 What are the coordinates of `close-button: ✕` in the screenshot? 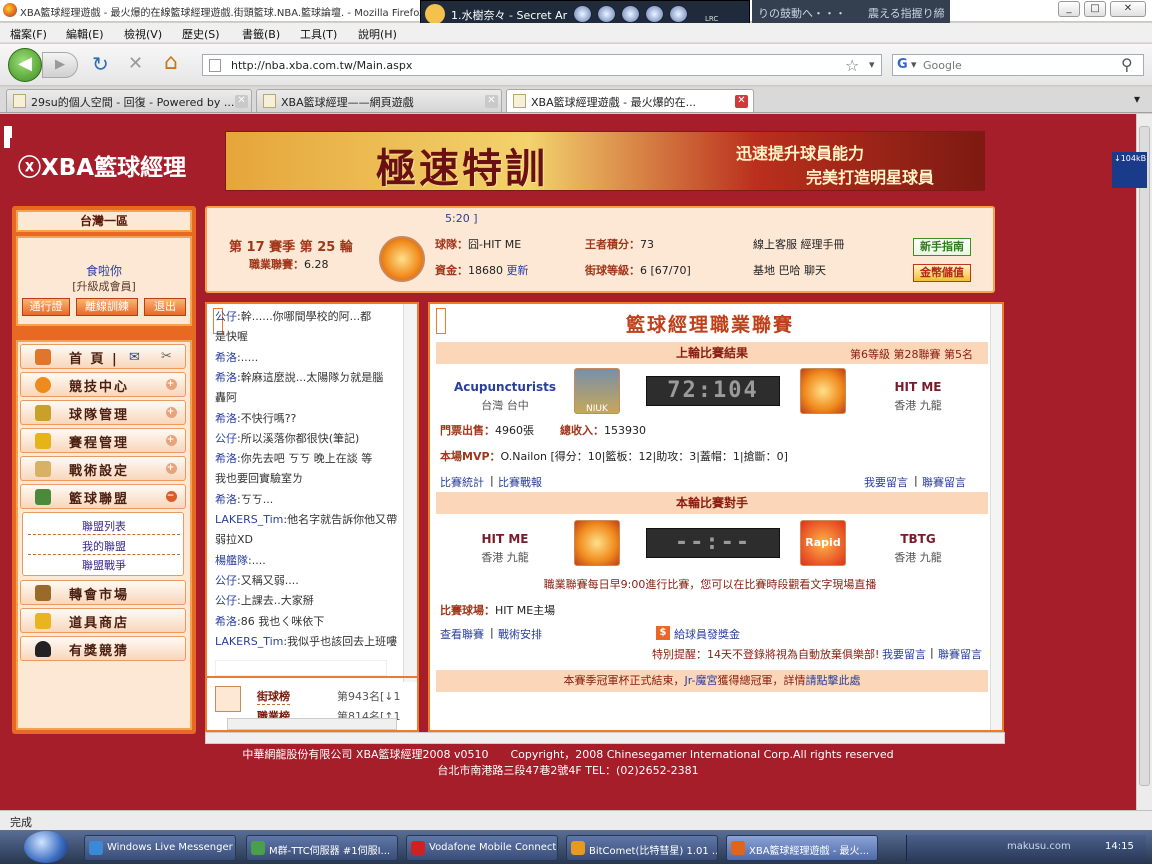 It's located at (1128, 9).